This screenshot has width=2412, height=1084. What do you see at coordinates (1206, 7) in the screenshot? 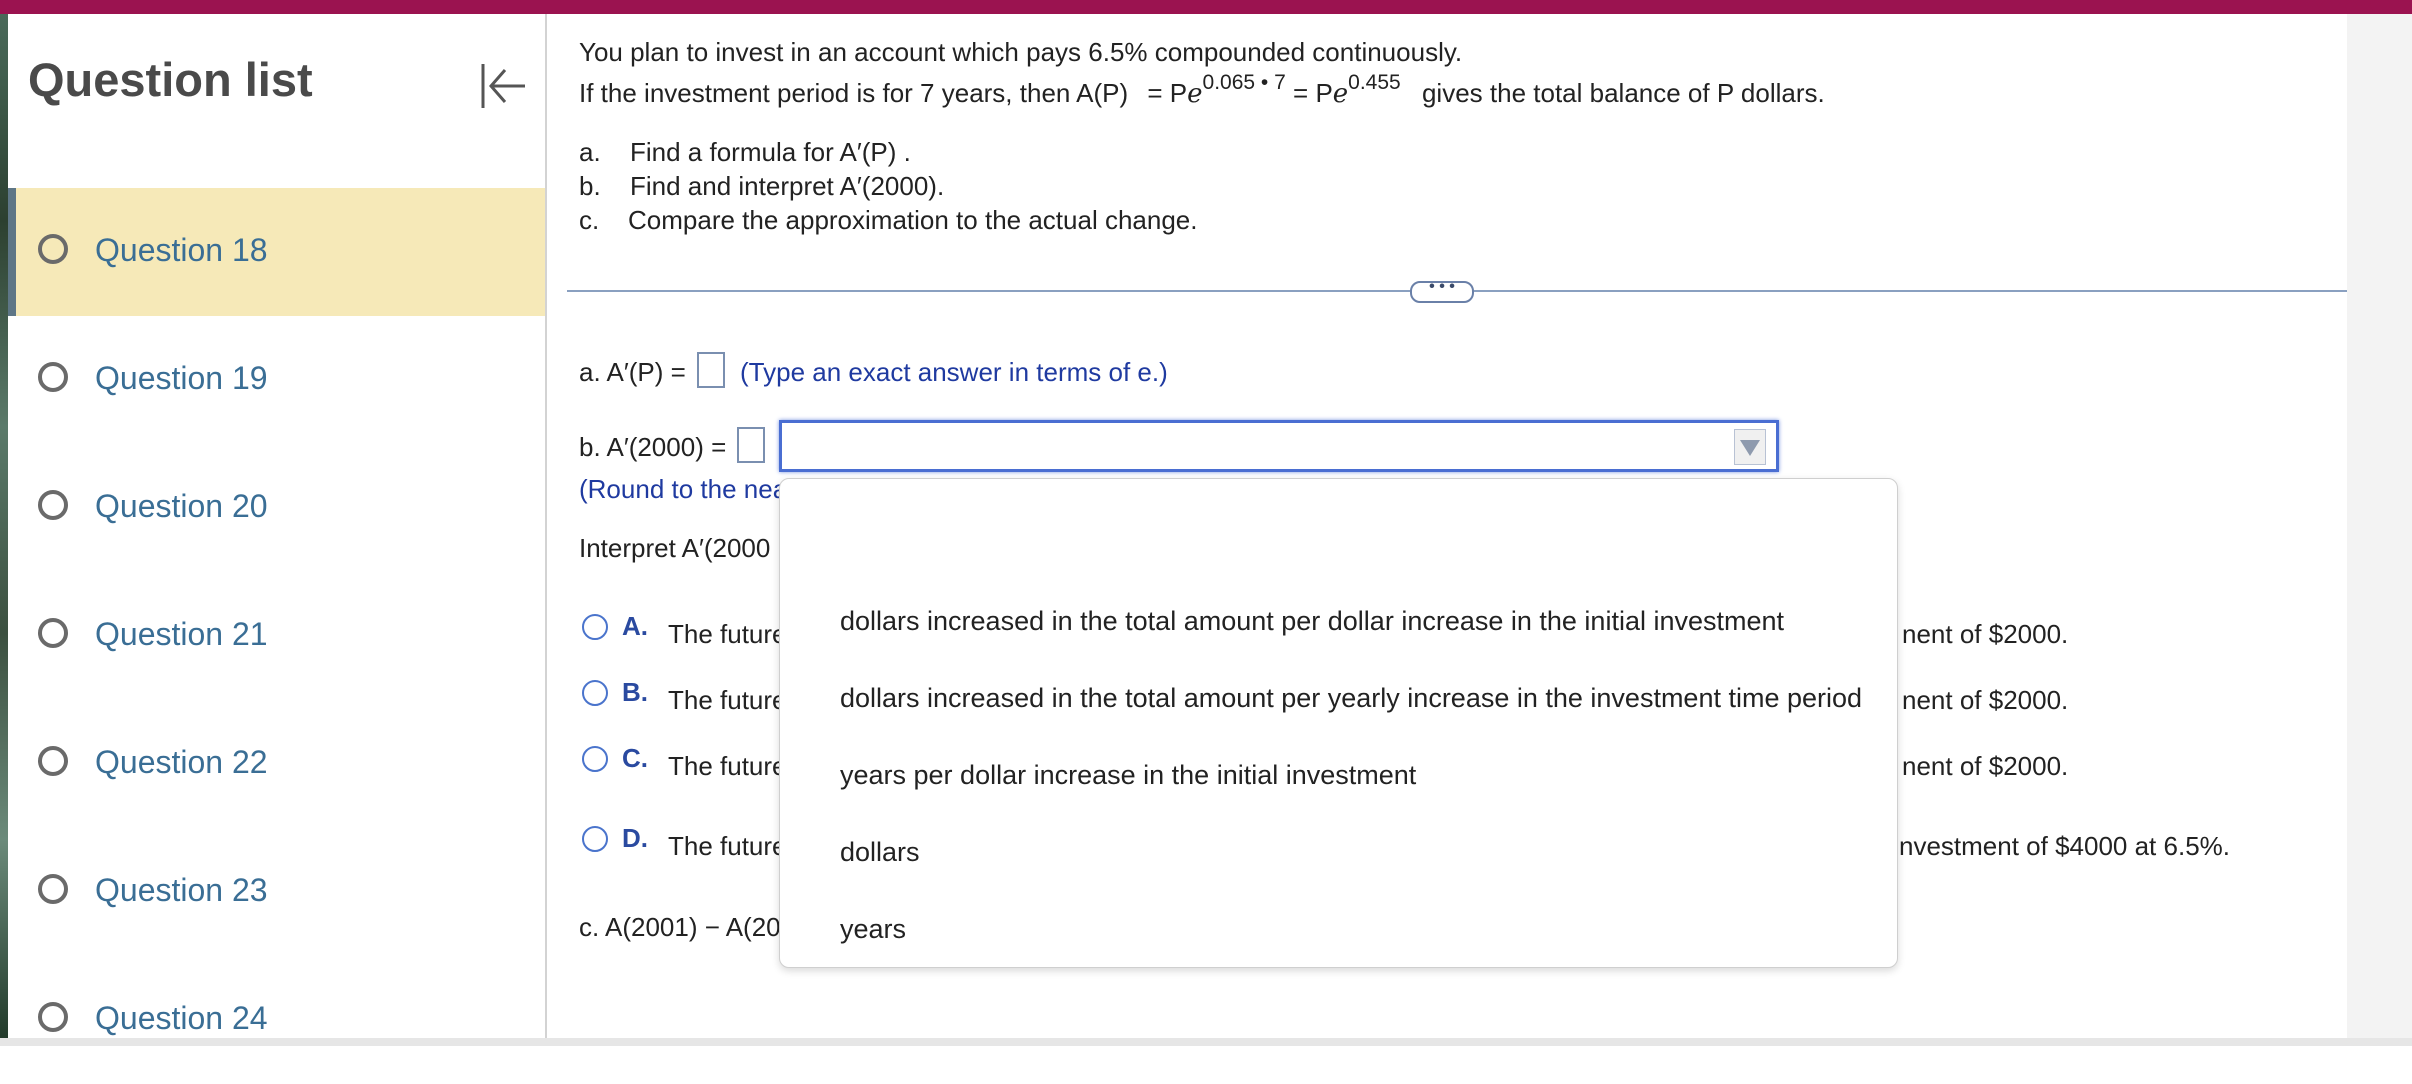
I see `top-accent-bar` at bounding box center [1206, 7].